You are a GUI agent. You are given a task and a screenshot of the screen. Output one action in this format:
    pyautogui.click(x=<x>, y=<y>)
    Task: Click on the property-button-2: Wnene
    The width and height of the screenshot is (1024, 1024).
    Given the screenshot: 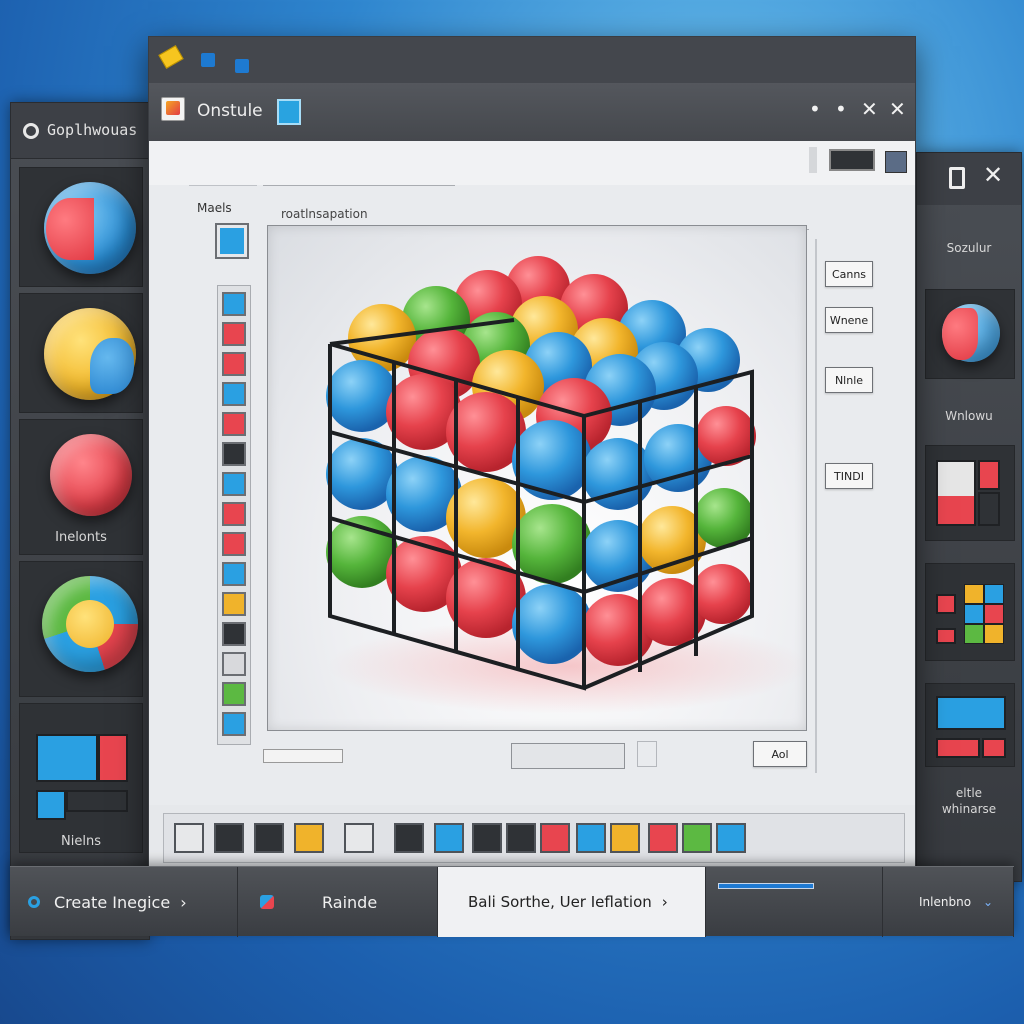 What is the action you would take?
    pyautogui.click(x=849, y=320)
    